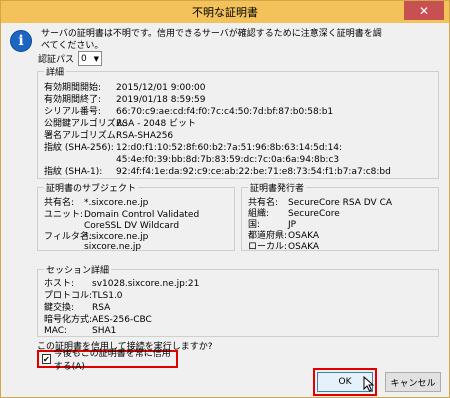 The width and height of the screenshot is (450, 398). What do you see at coordinates (68, 320) in the screenshot?
I see `session-key: 暗号化方式:` at bounding box center [68, 320].